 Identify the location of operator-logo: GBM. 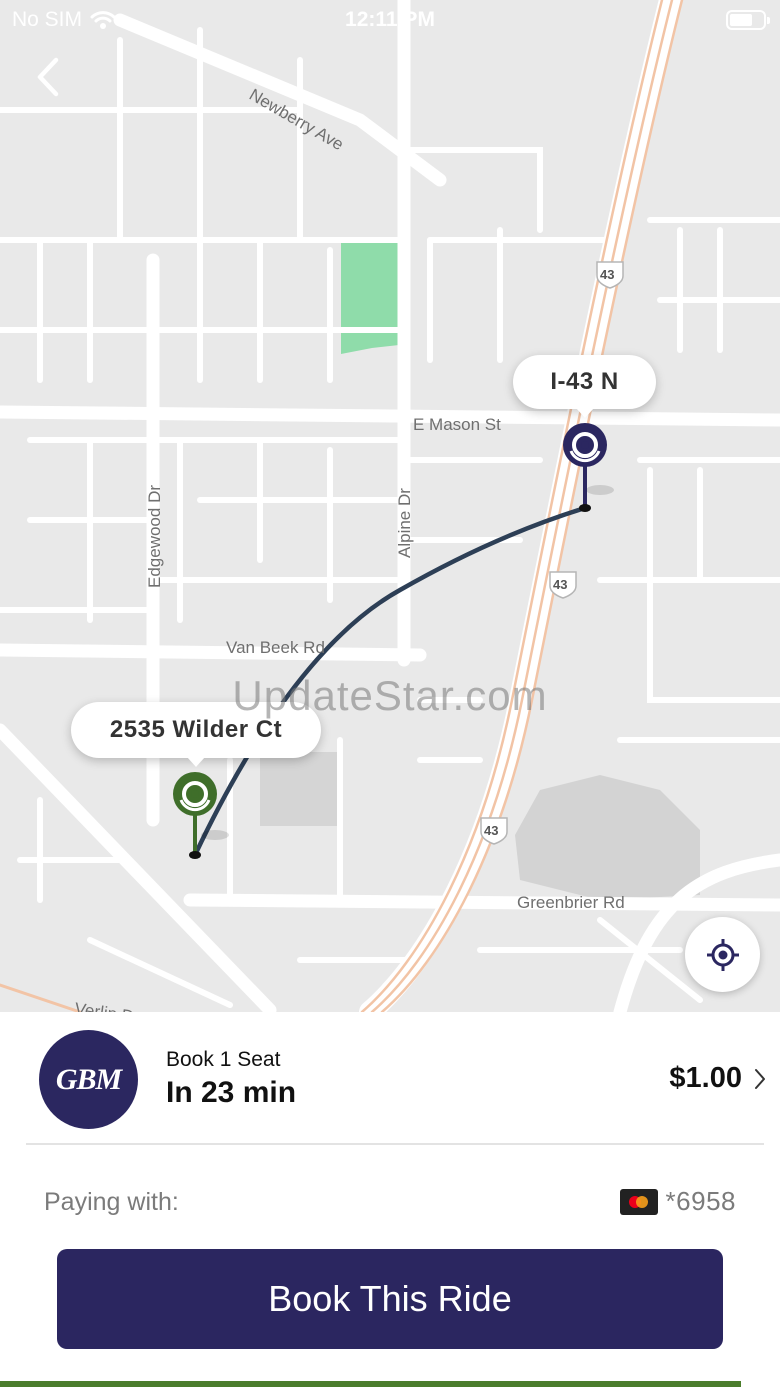
(88, 1079).